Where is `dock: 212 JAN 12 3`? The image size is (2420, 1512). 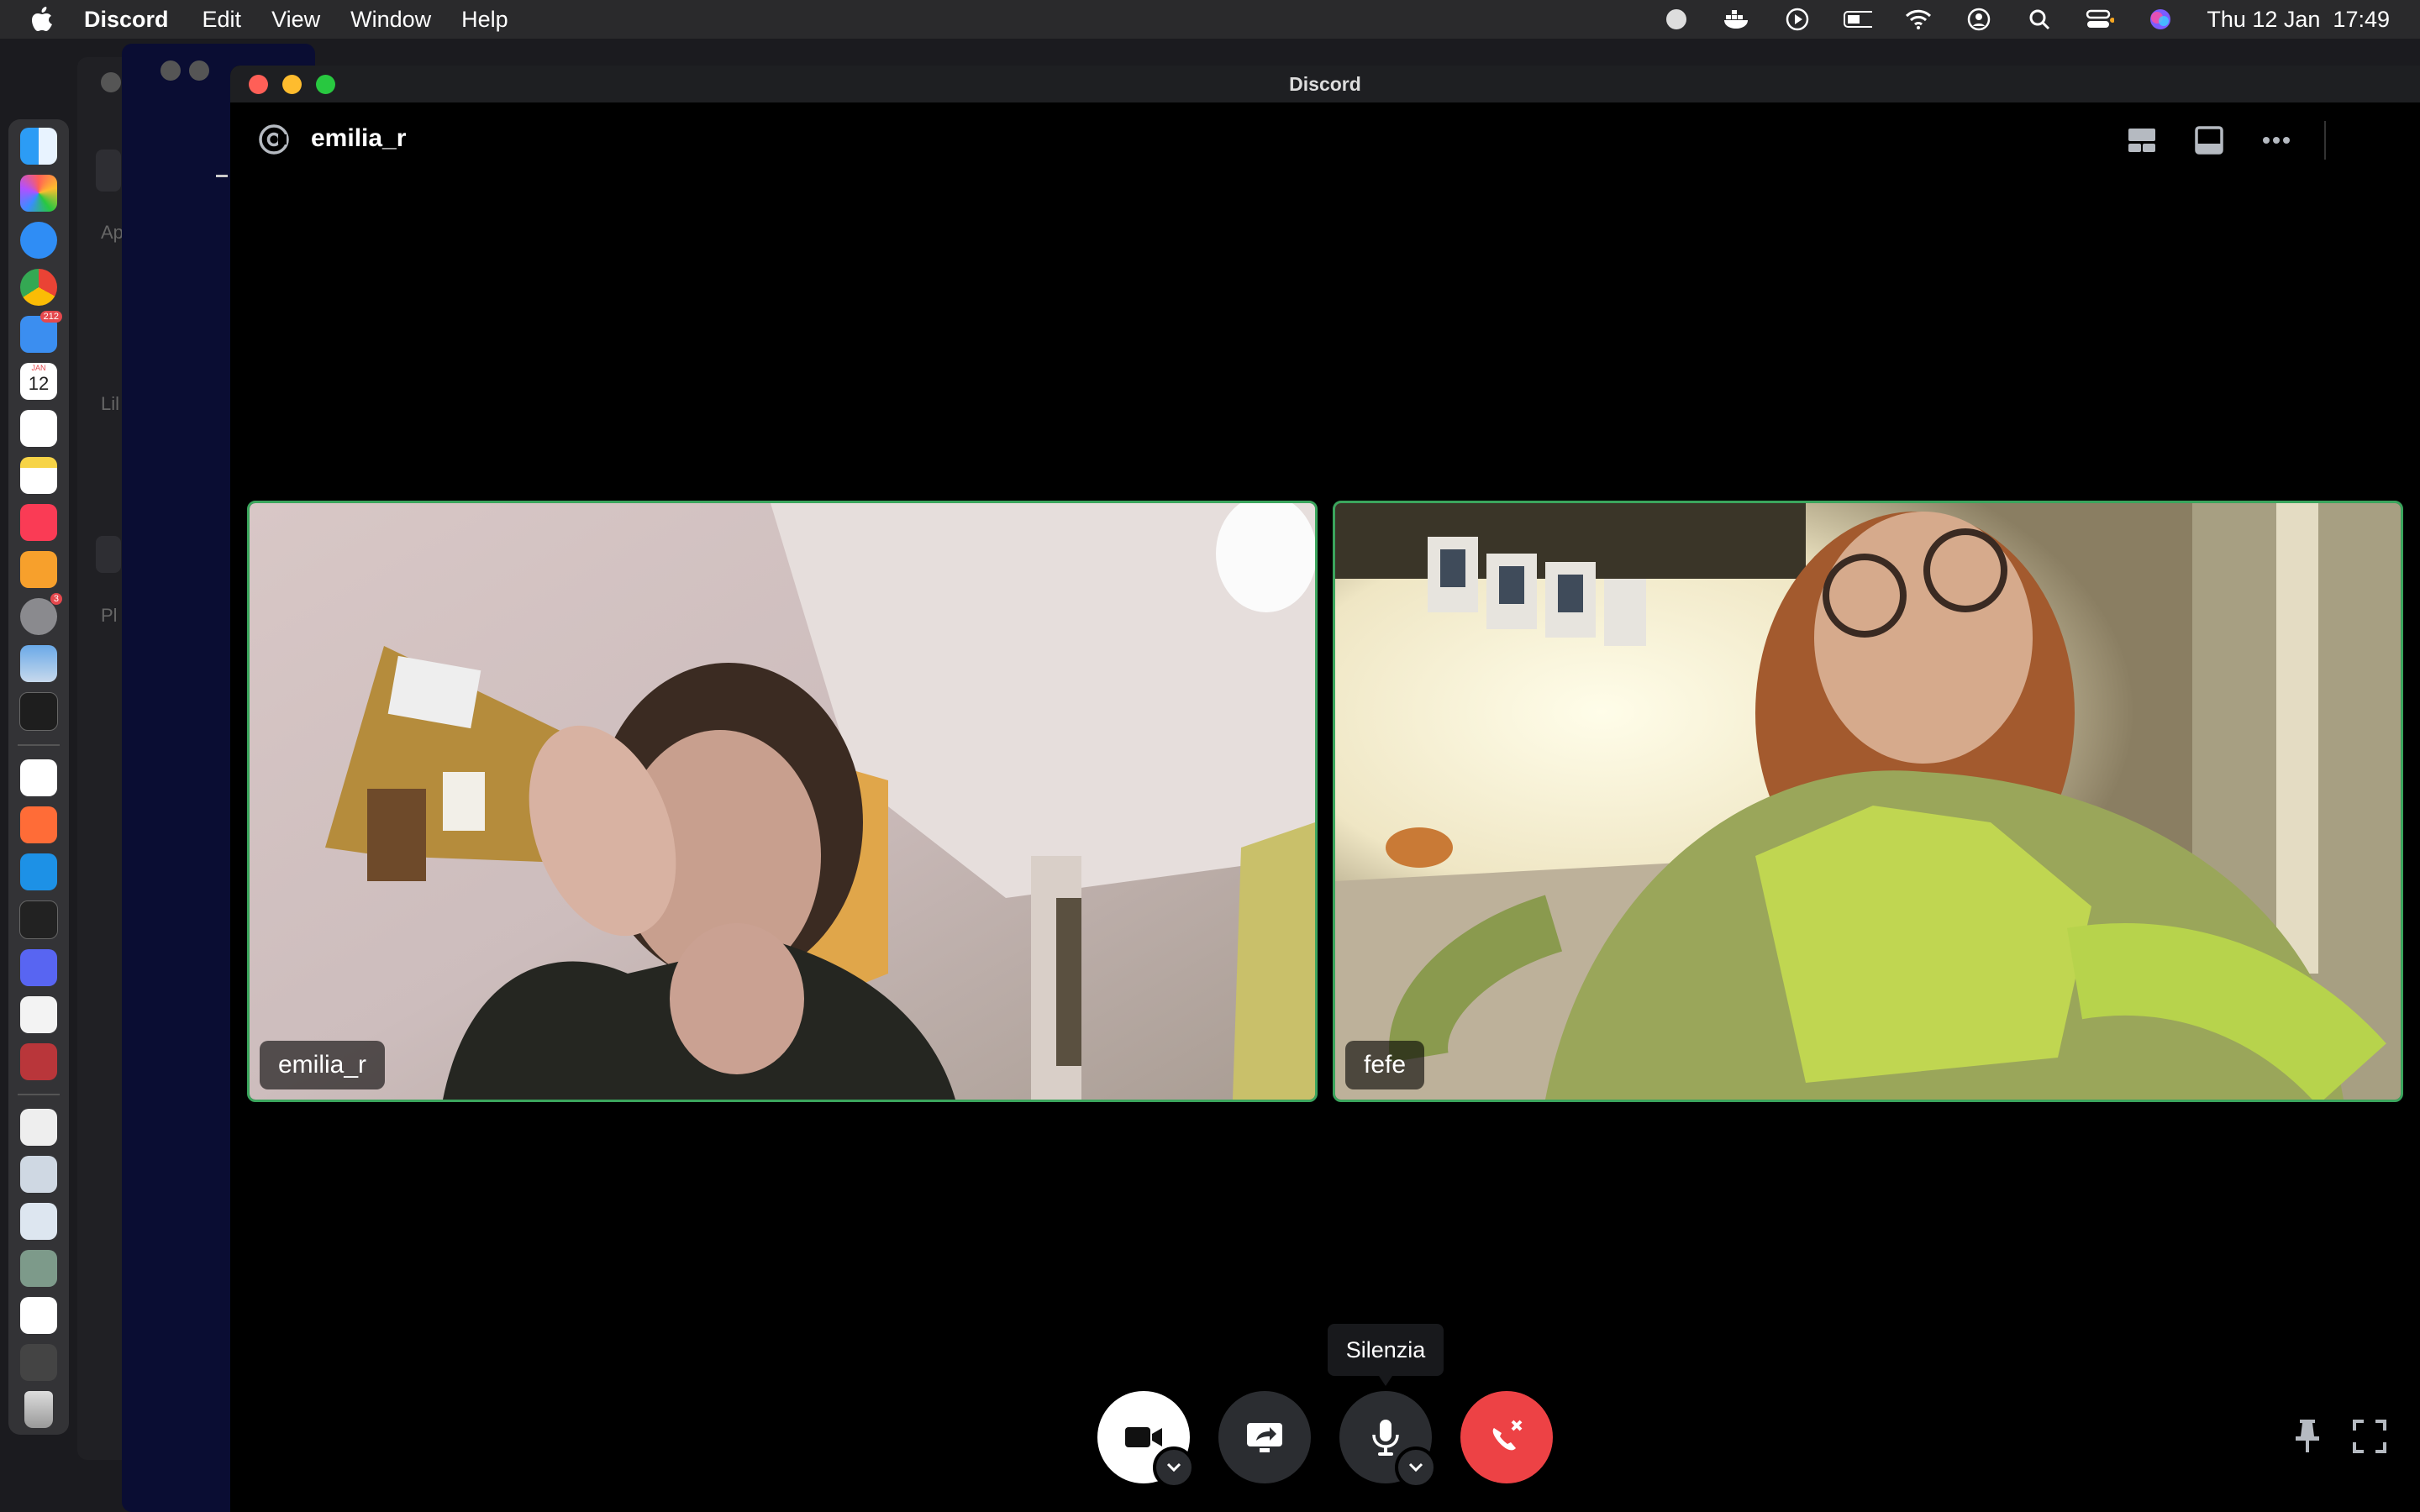
dock: 212 JAN 12 3 is located at coordinates (38, 777).